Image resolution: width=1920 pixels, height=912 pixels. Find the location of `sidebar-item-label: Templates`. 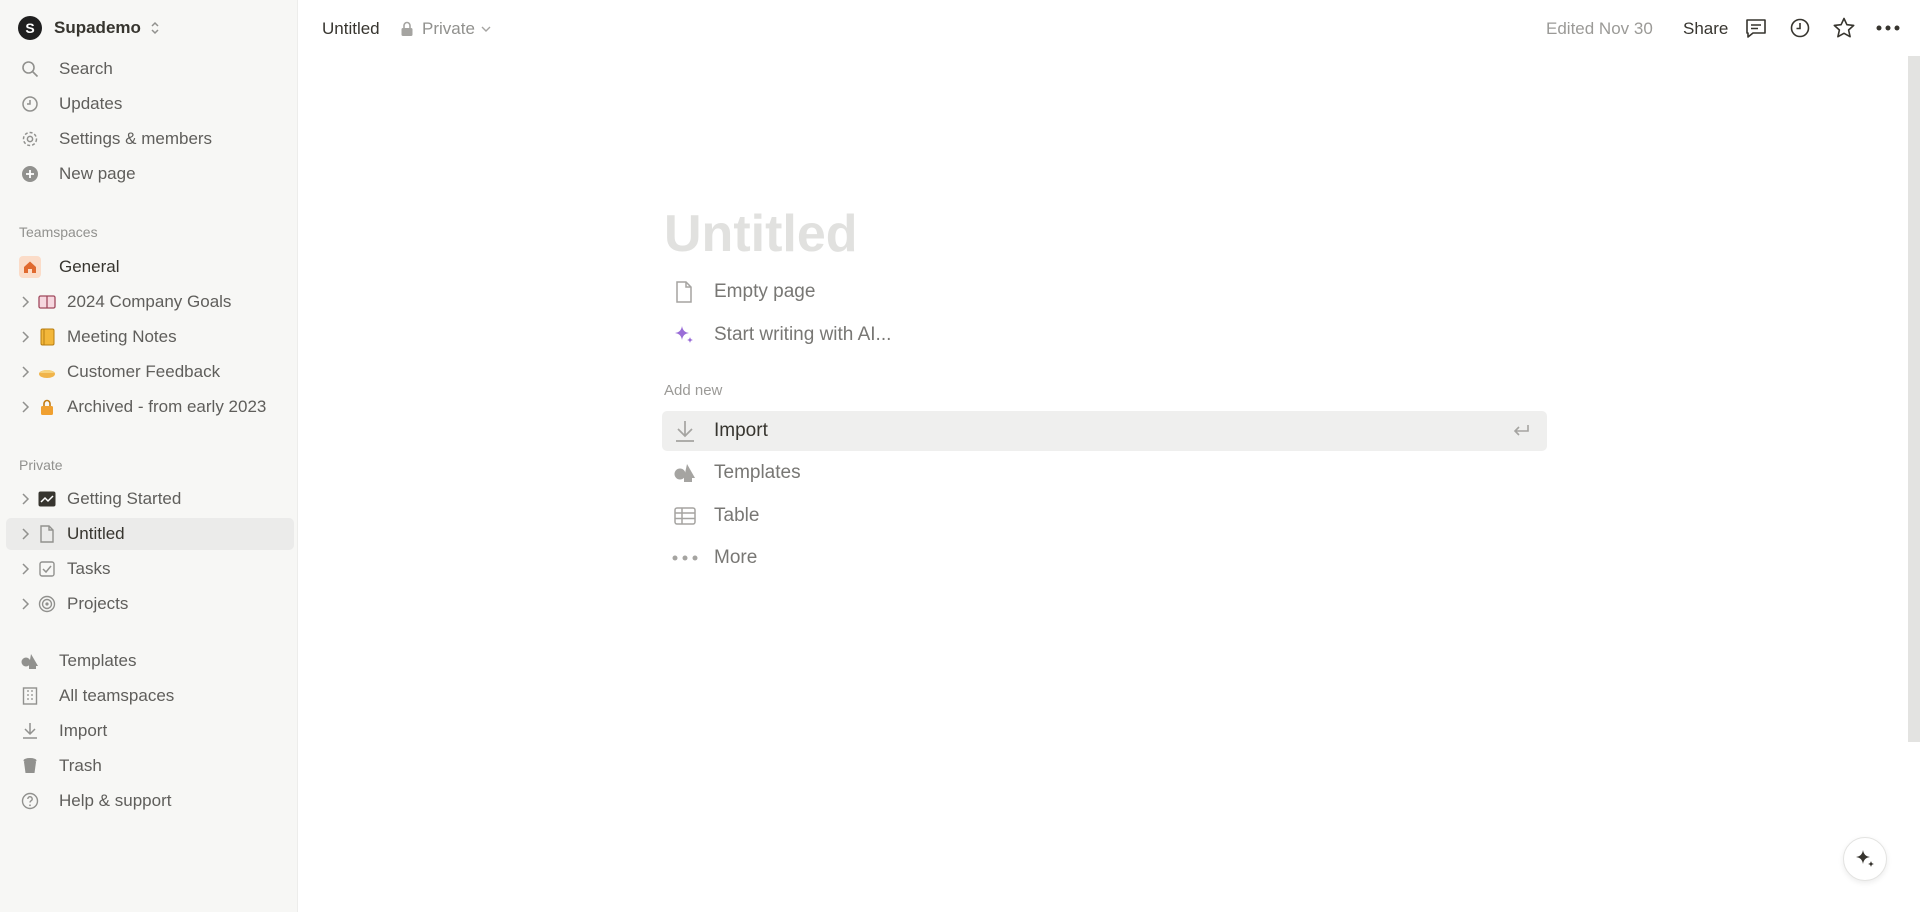

sidebar-item-label: Templates is located at coordinates (98, 660).